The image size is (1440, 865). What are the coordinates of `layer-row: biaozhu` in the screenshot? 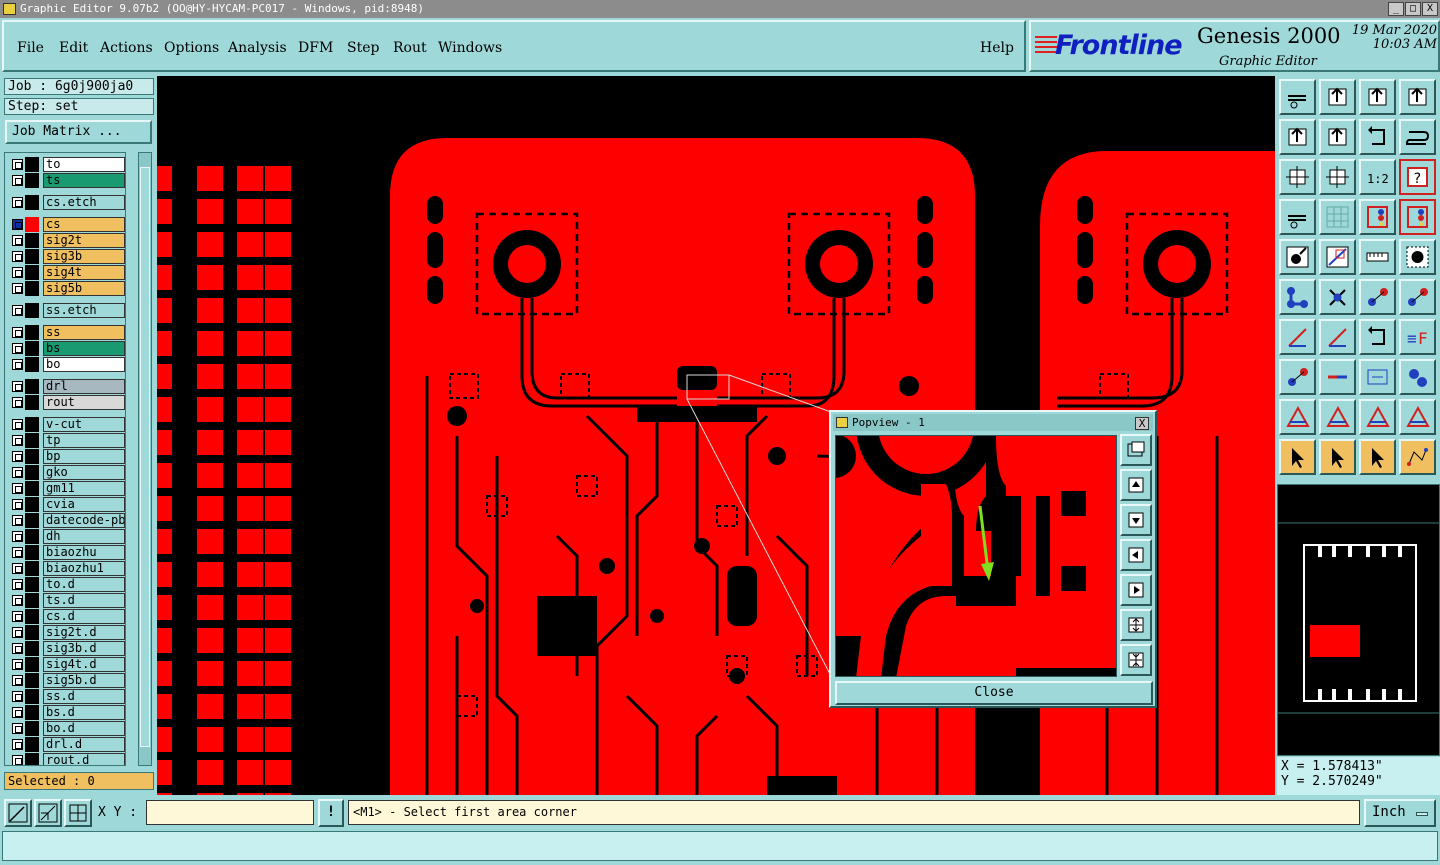 It's located at (66, 552).